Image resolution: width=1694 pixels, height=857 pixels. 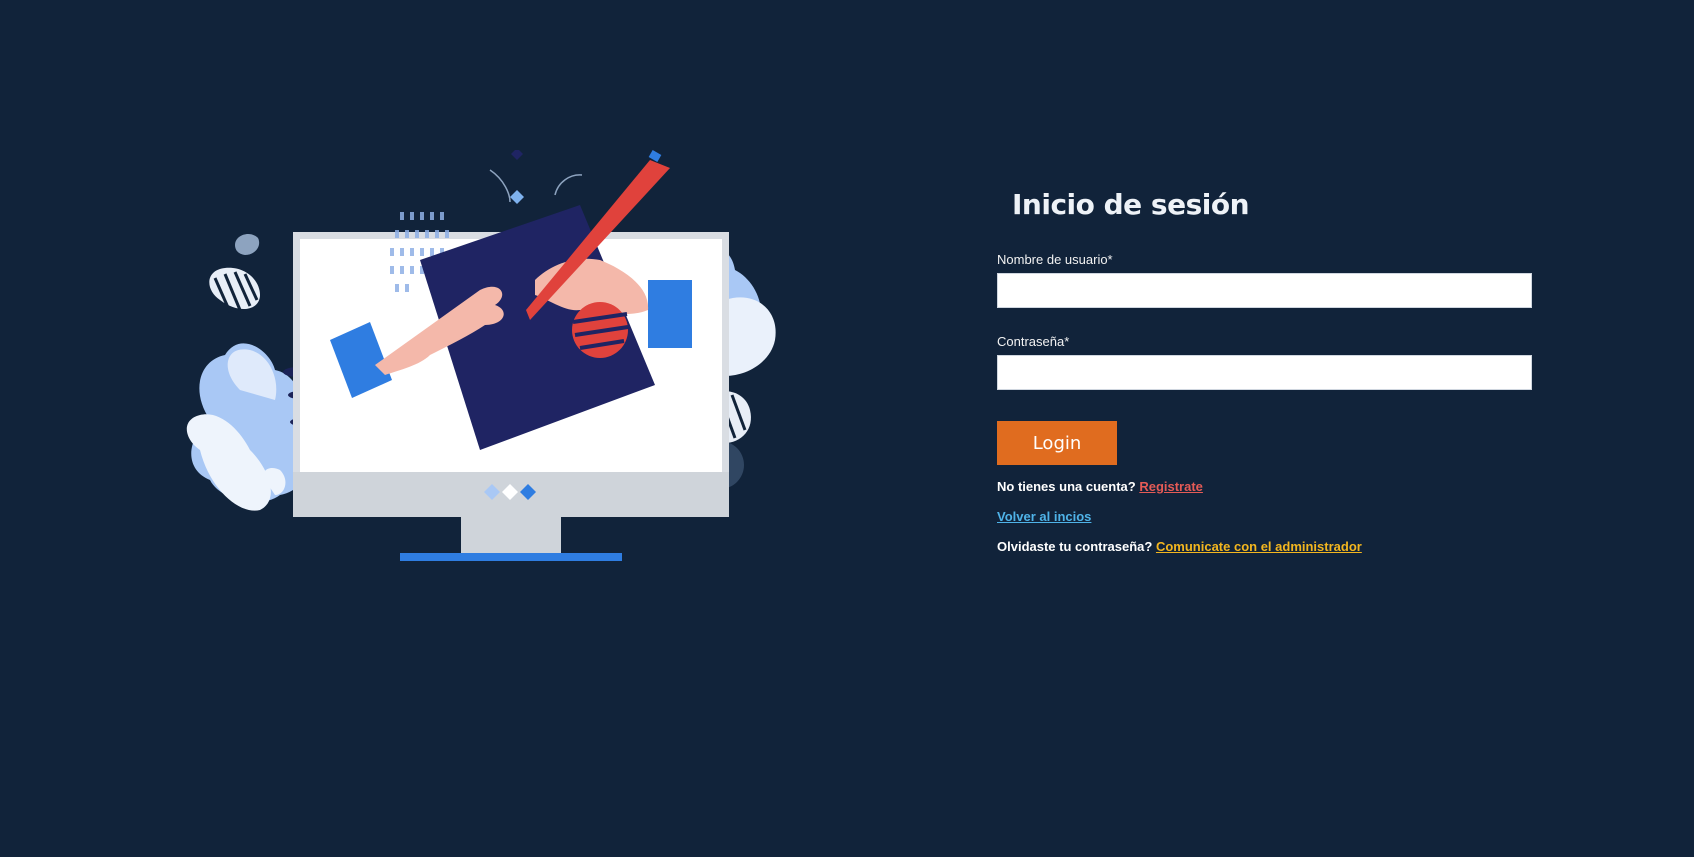 What do you see at coordinates (1264, 372) in the screenshot?
I see `password-input` at bounding box center [1264, 372].